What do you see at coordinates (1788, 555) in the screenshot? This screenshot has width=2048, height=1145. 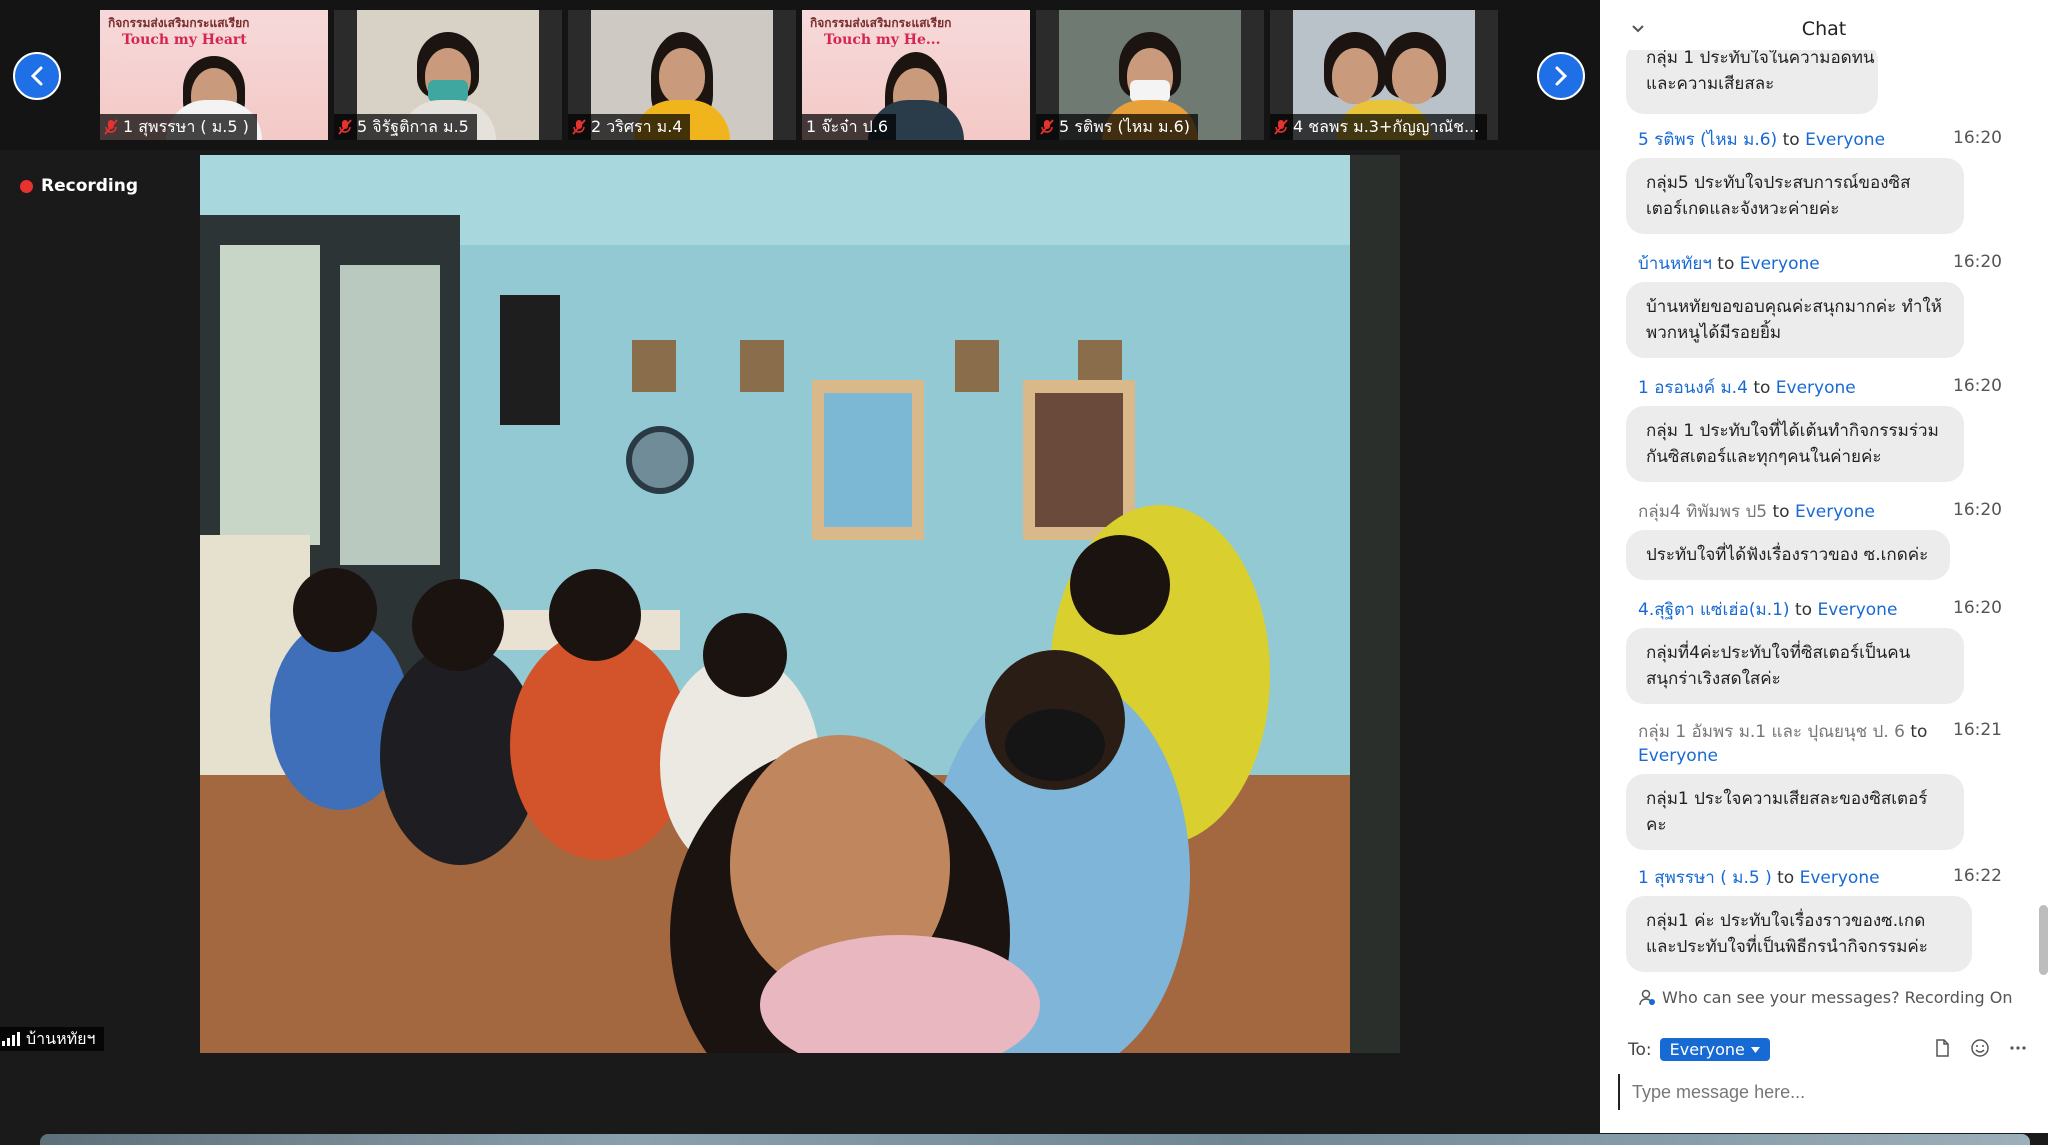 I see `message-bubble: ประทับใจที่ได้ฟังเรื่องราวของ ซ.เกดค่ะ` at bounding box center [1788, 555].